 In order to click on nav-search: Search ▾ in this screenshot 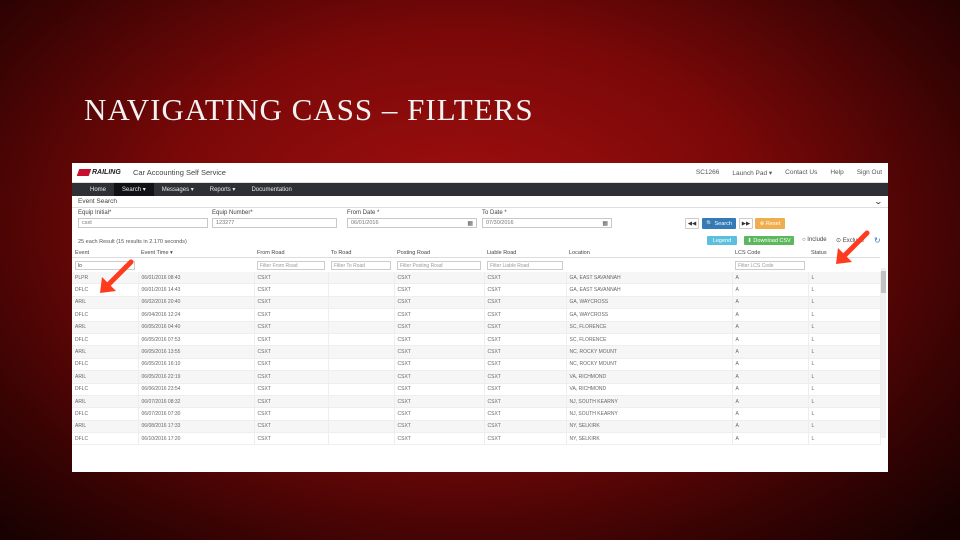, I will do `click(134, 189)`.